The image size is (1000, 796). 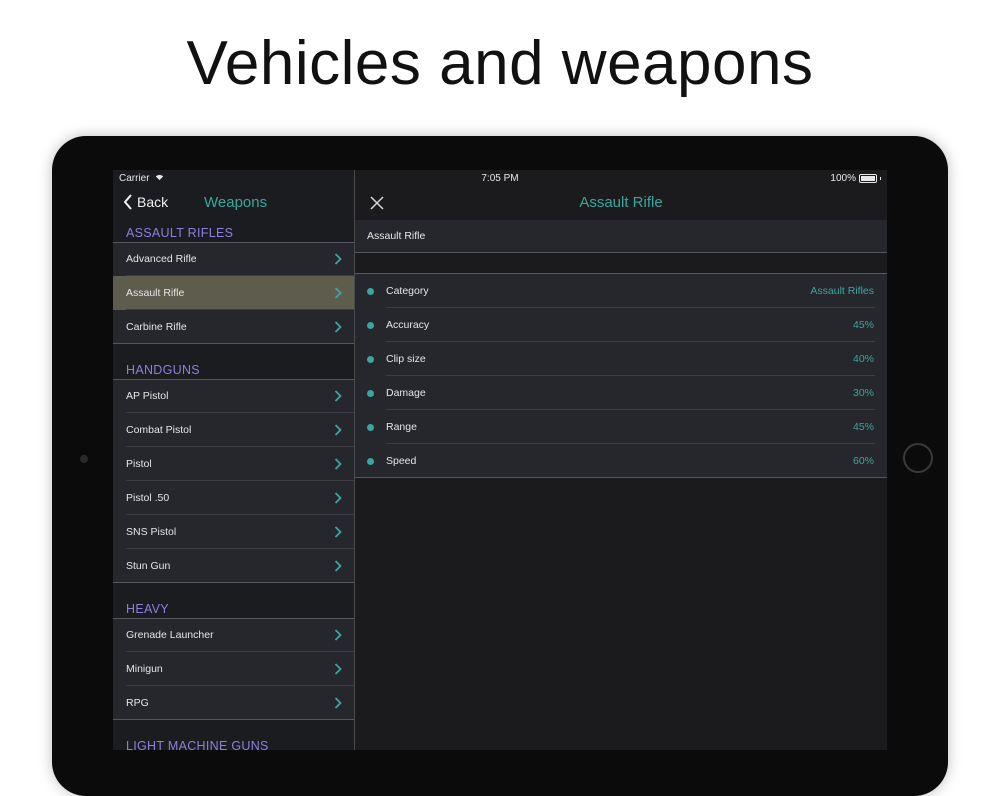 What do you see at coordinates (621, 291) in the screenshot?
I see `stat-row: Category Assault Rifles` at bounding box center [621, 291].